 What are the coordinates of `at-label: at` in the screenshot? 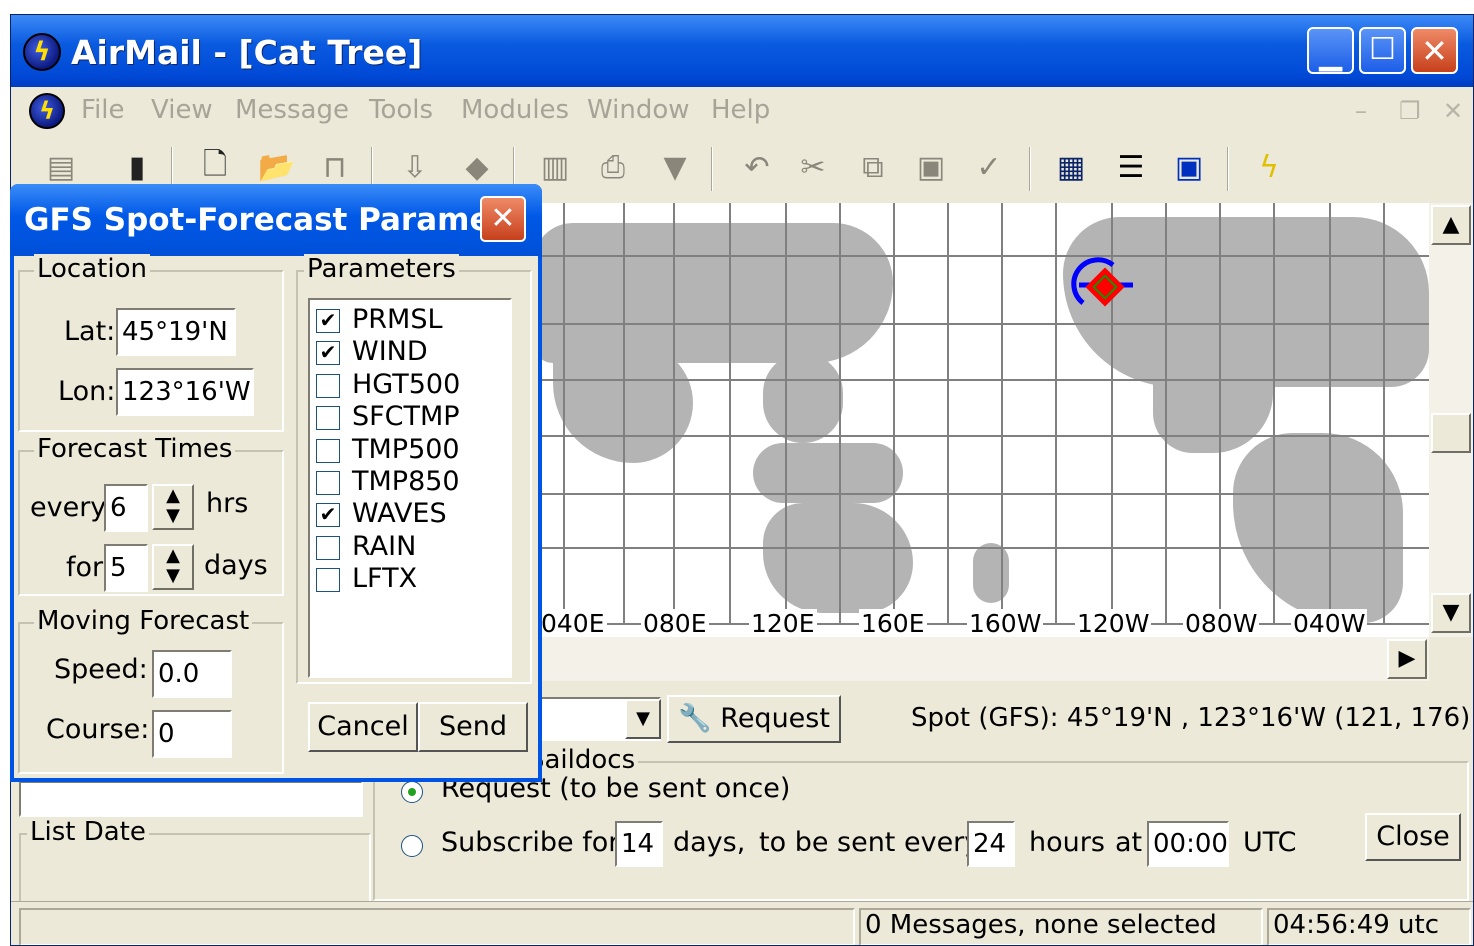 It's located at (1129, 842).